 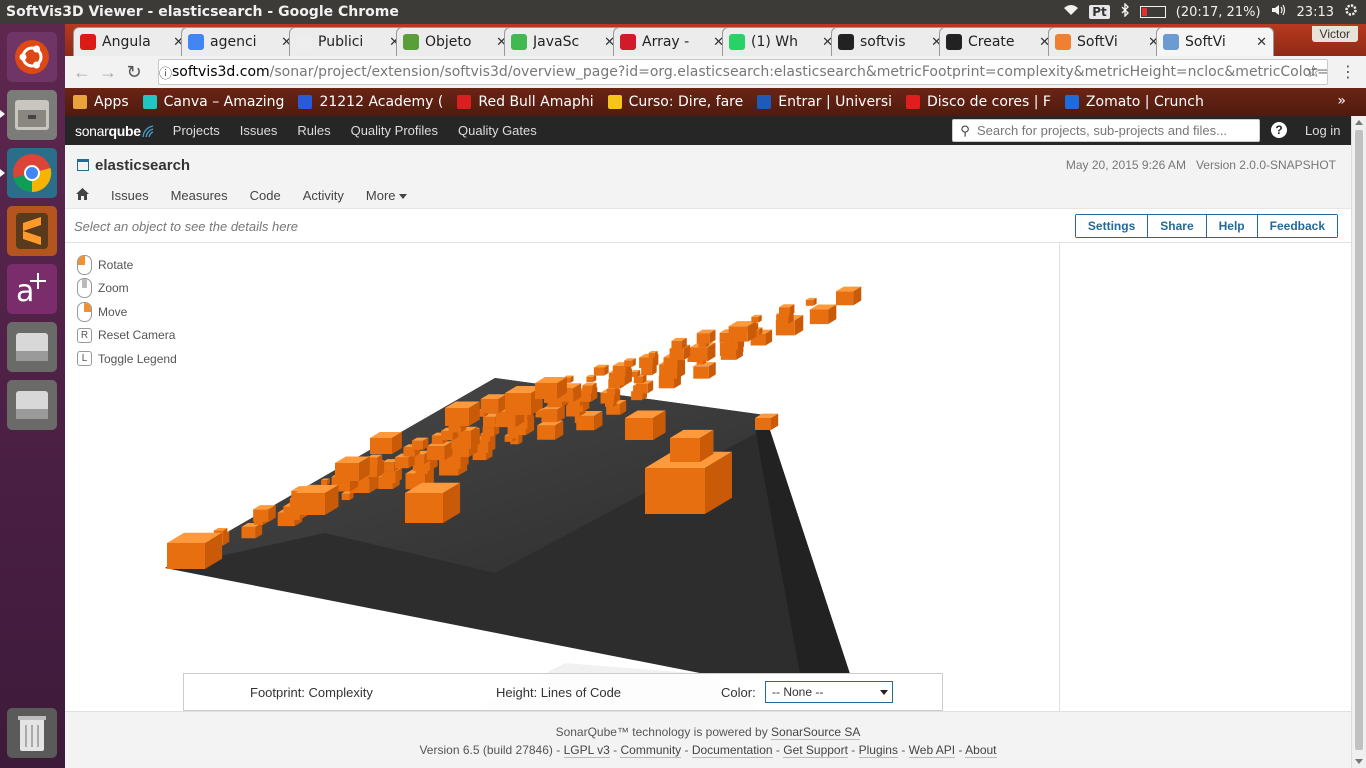 What do you see at coordinates (455, 41) in the screenshot?
I see `browser-tab: Objeto ✕` at bounding box center [455, 41].